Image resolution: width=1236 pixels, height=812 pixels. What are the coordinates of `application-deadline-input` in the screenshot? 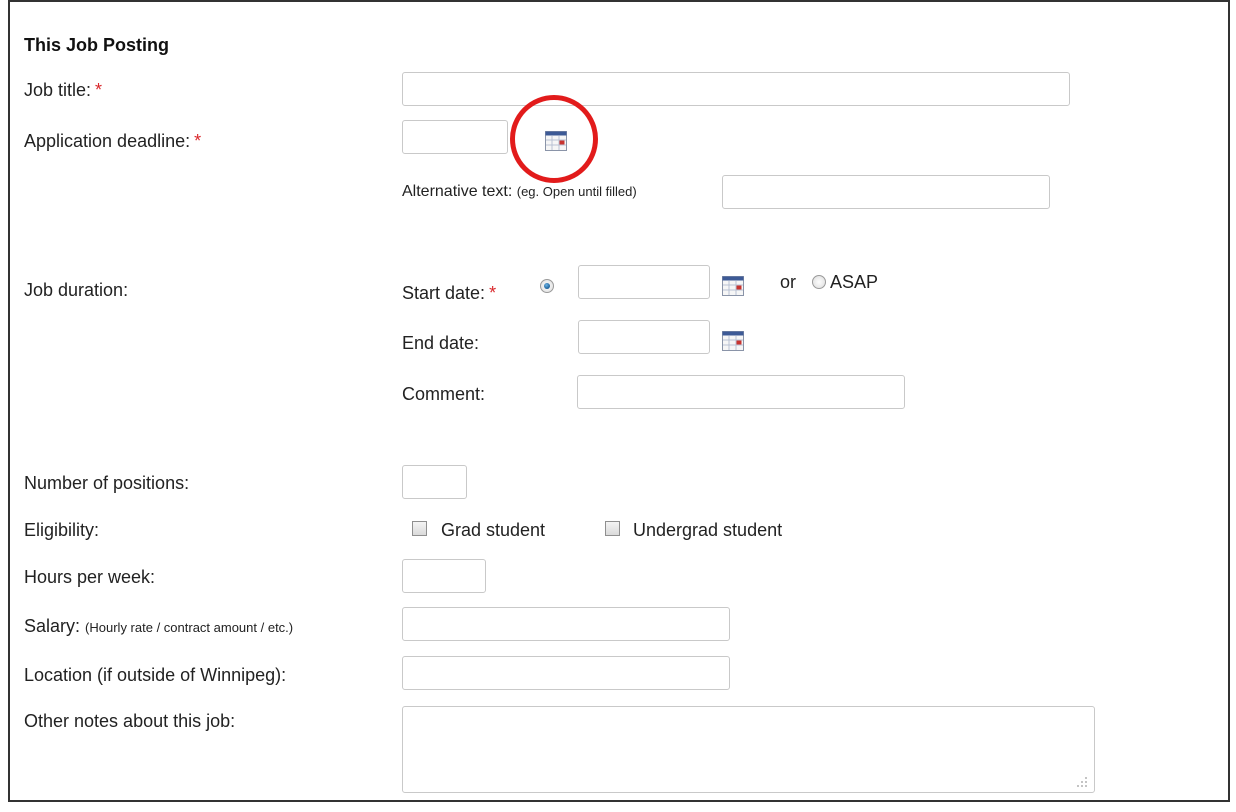 It's located at (455, 137).